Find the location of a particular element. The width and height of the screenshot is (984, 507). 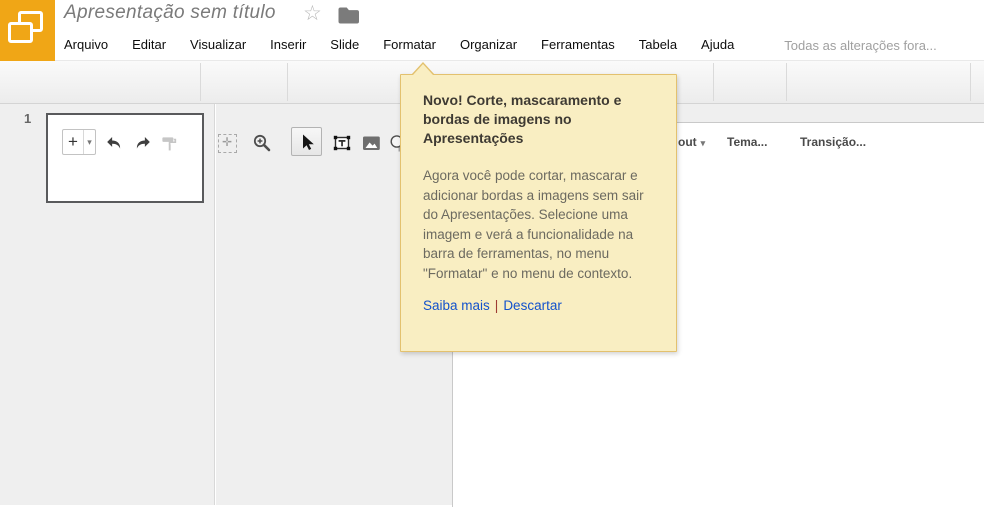

promo-links: Saiba mais | Descartar is located at coordinates (540, 305).